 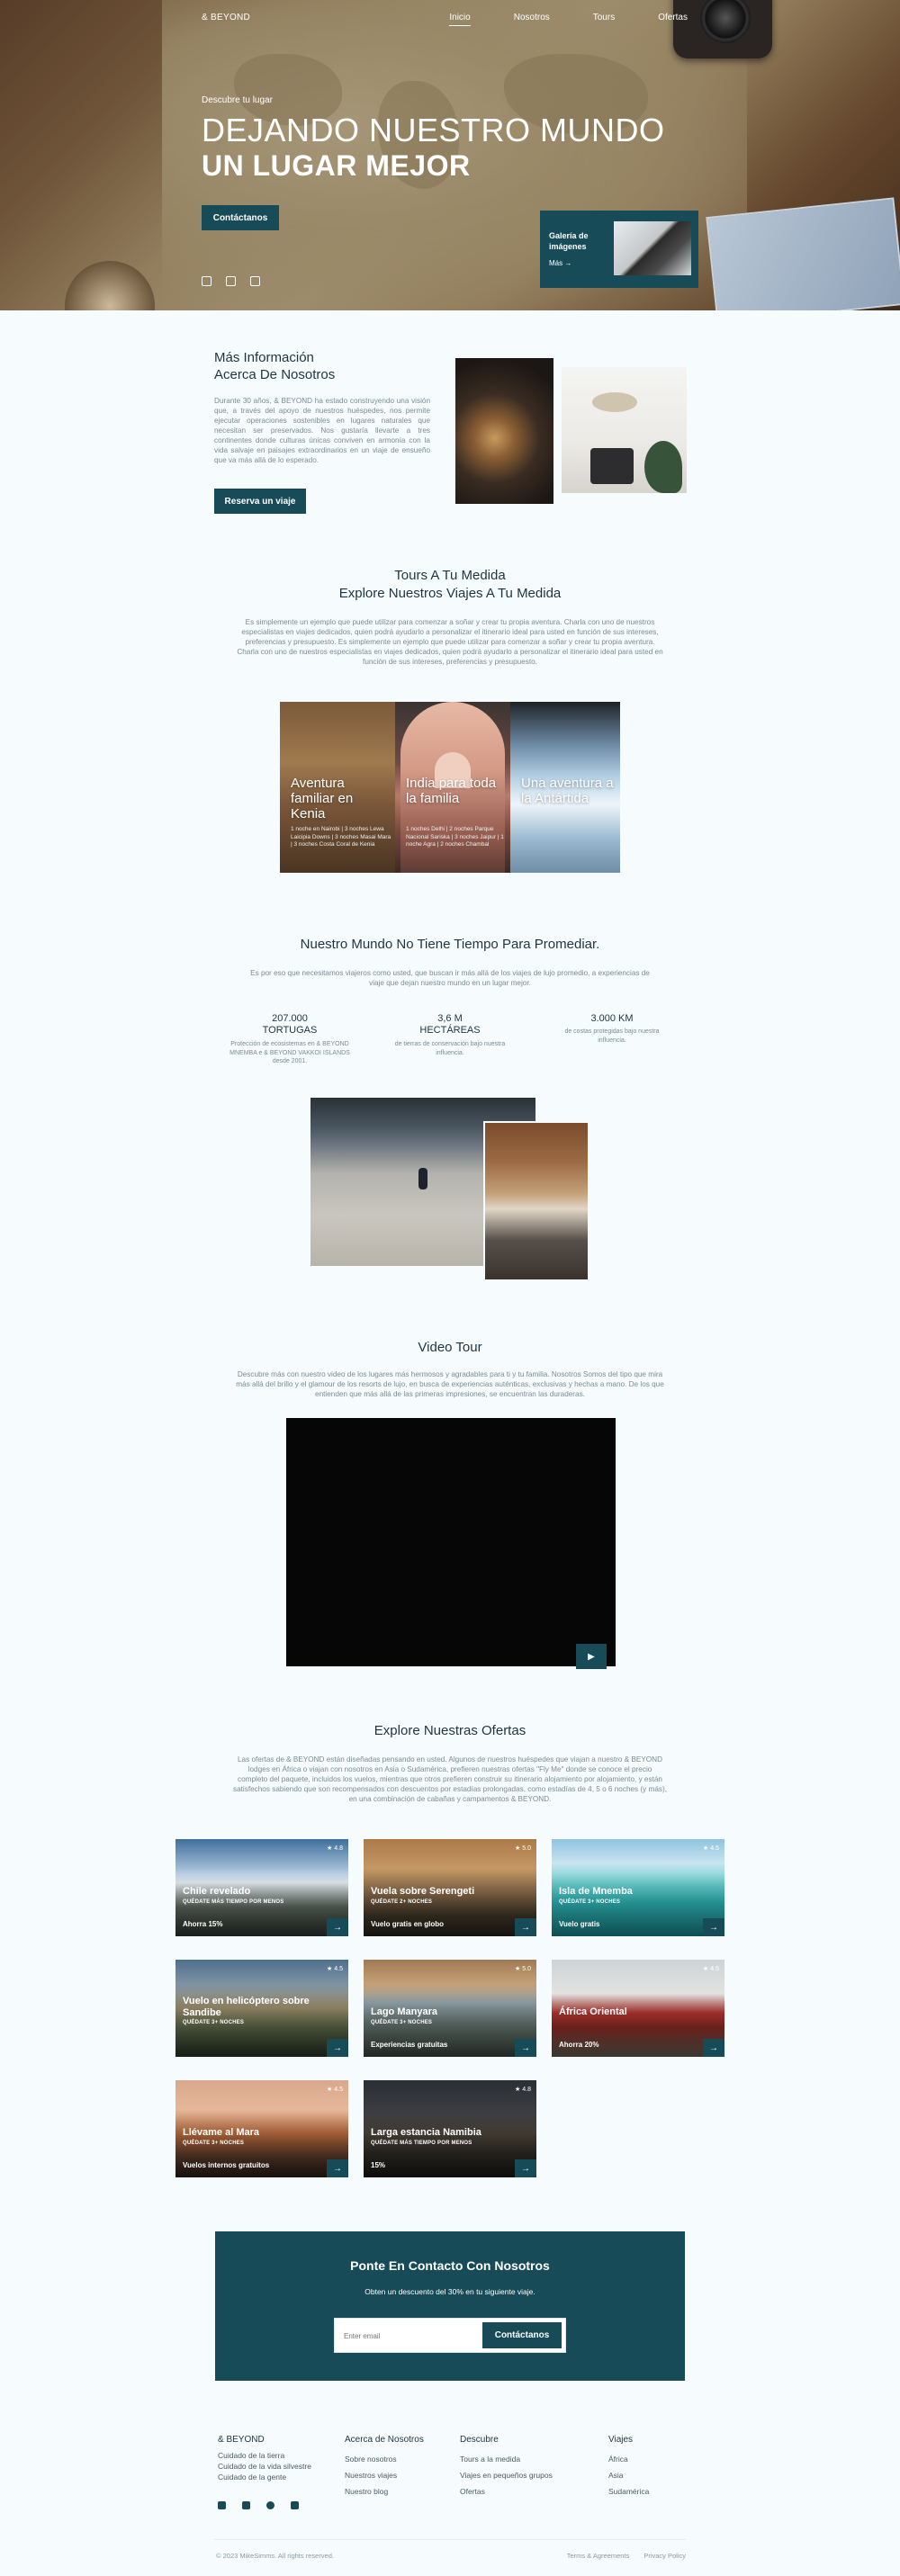 I want to click on stat-coast: 3.000 KM, so click(x=612, y=1019).